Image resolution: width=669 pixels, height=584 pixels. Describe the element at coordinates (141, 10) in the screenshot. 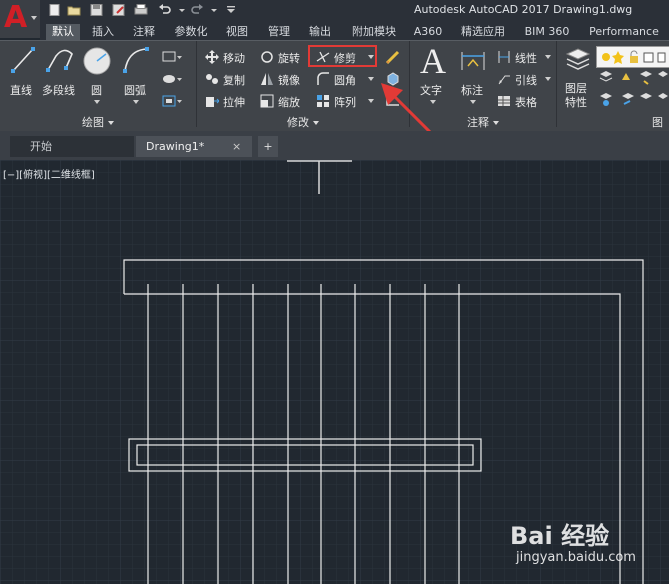

I see `plot-icon` at that location.